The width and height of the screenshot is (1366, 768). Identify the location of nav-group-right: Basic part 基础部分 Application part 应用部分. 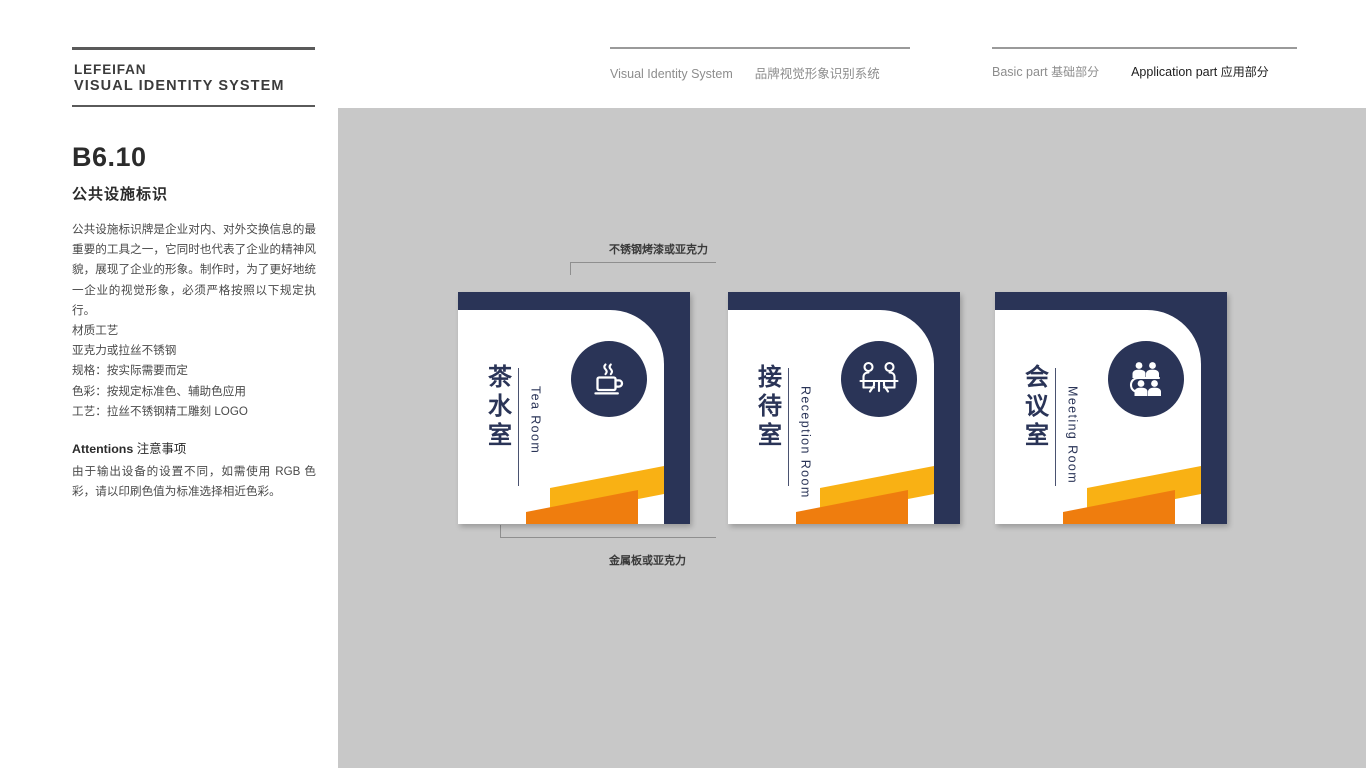
(1144, 63).